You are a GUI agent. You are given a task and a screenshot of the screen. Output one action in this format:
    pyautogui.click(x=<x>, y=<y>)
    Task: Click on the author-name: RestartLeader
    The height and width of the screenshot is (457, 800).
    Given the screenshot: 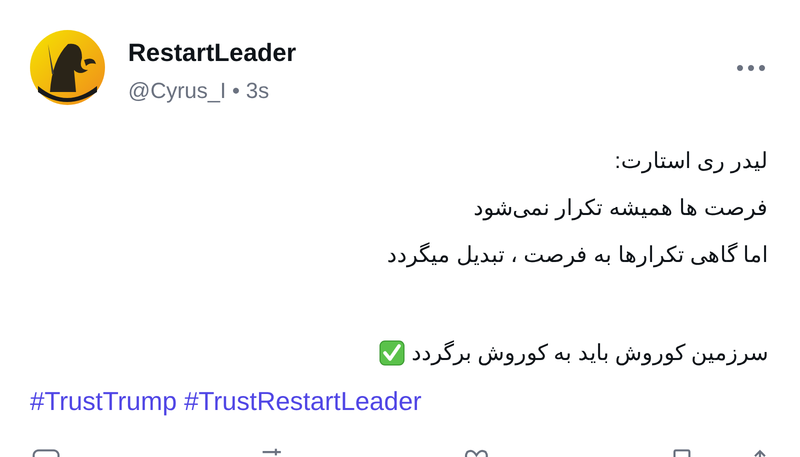 What is the action you would take?
    pyautogui.click(x=432, y=53)
    